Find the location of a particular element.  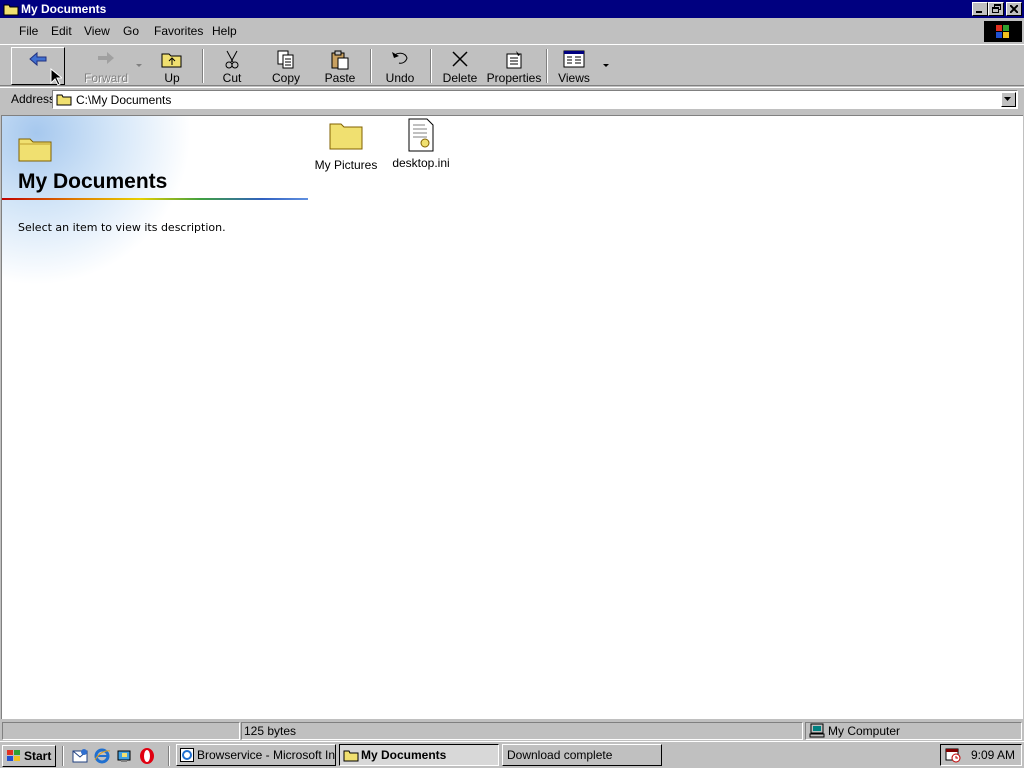

views-label: Views is located at coordinates (574, 78).